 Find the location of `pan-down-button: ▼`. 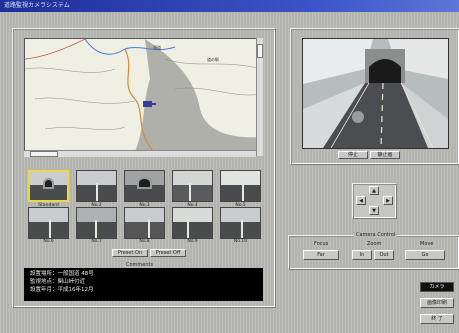

pan-down-button: ▼ is located at coordinates (374, 210).